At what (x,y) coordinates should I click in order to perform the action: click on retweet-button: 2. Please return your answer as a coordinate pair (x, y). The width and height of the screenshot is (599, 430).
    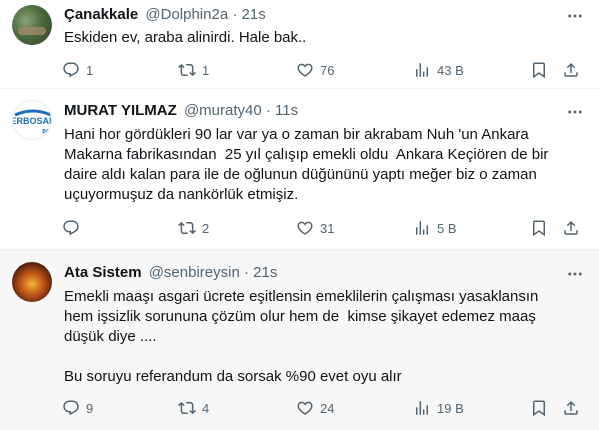
    Looking at the image, I should click on (193, 228).